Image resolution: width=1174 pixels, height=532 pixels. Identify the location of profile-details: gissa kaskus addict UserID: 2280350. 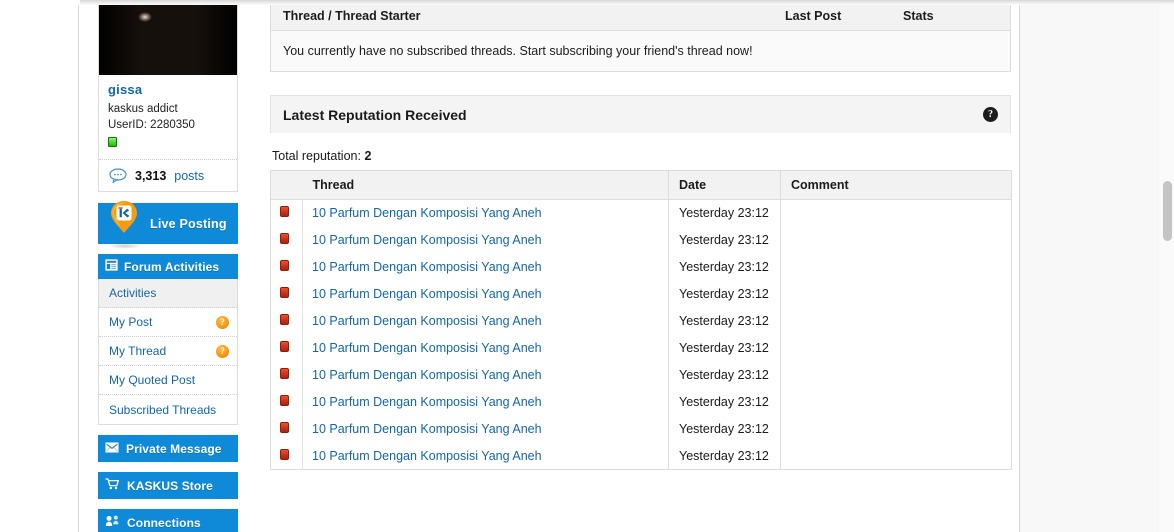
(168, 114).